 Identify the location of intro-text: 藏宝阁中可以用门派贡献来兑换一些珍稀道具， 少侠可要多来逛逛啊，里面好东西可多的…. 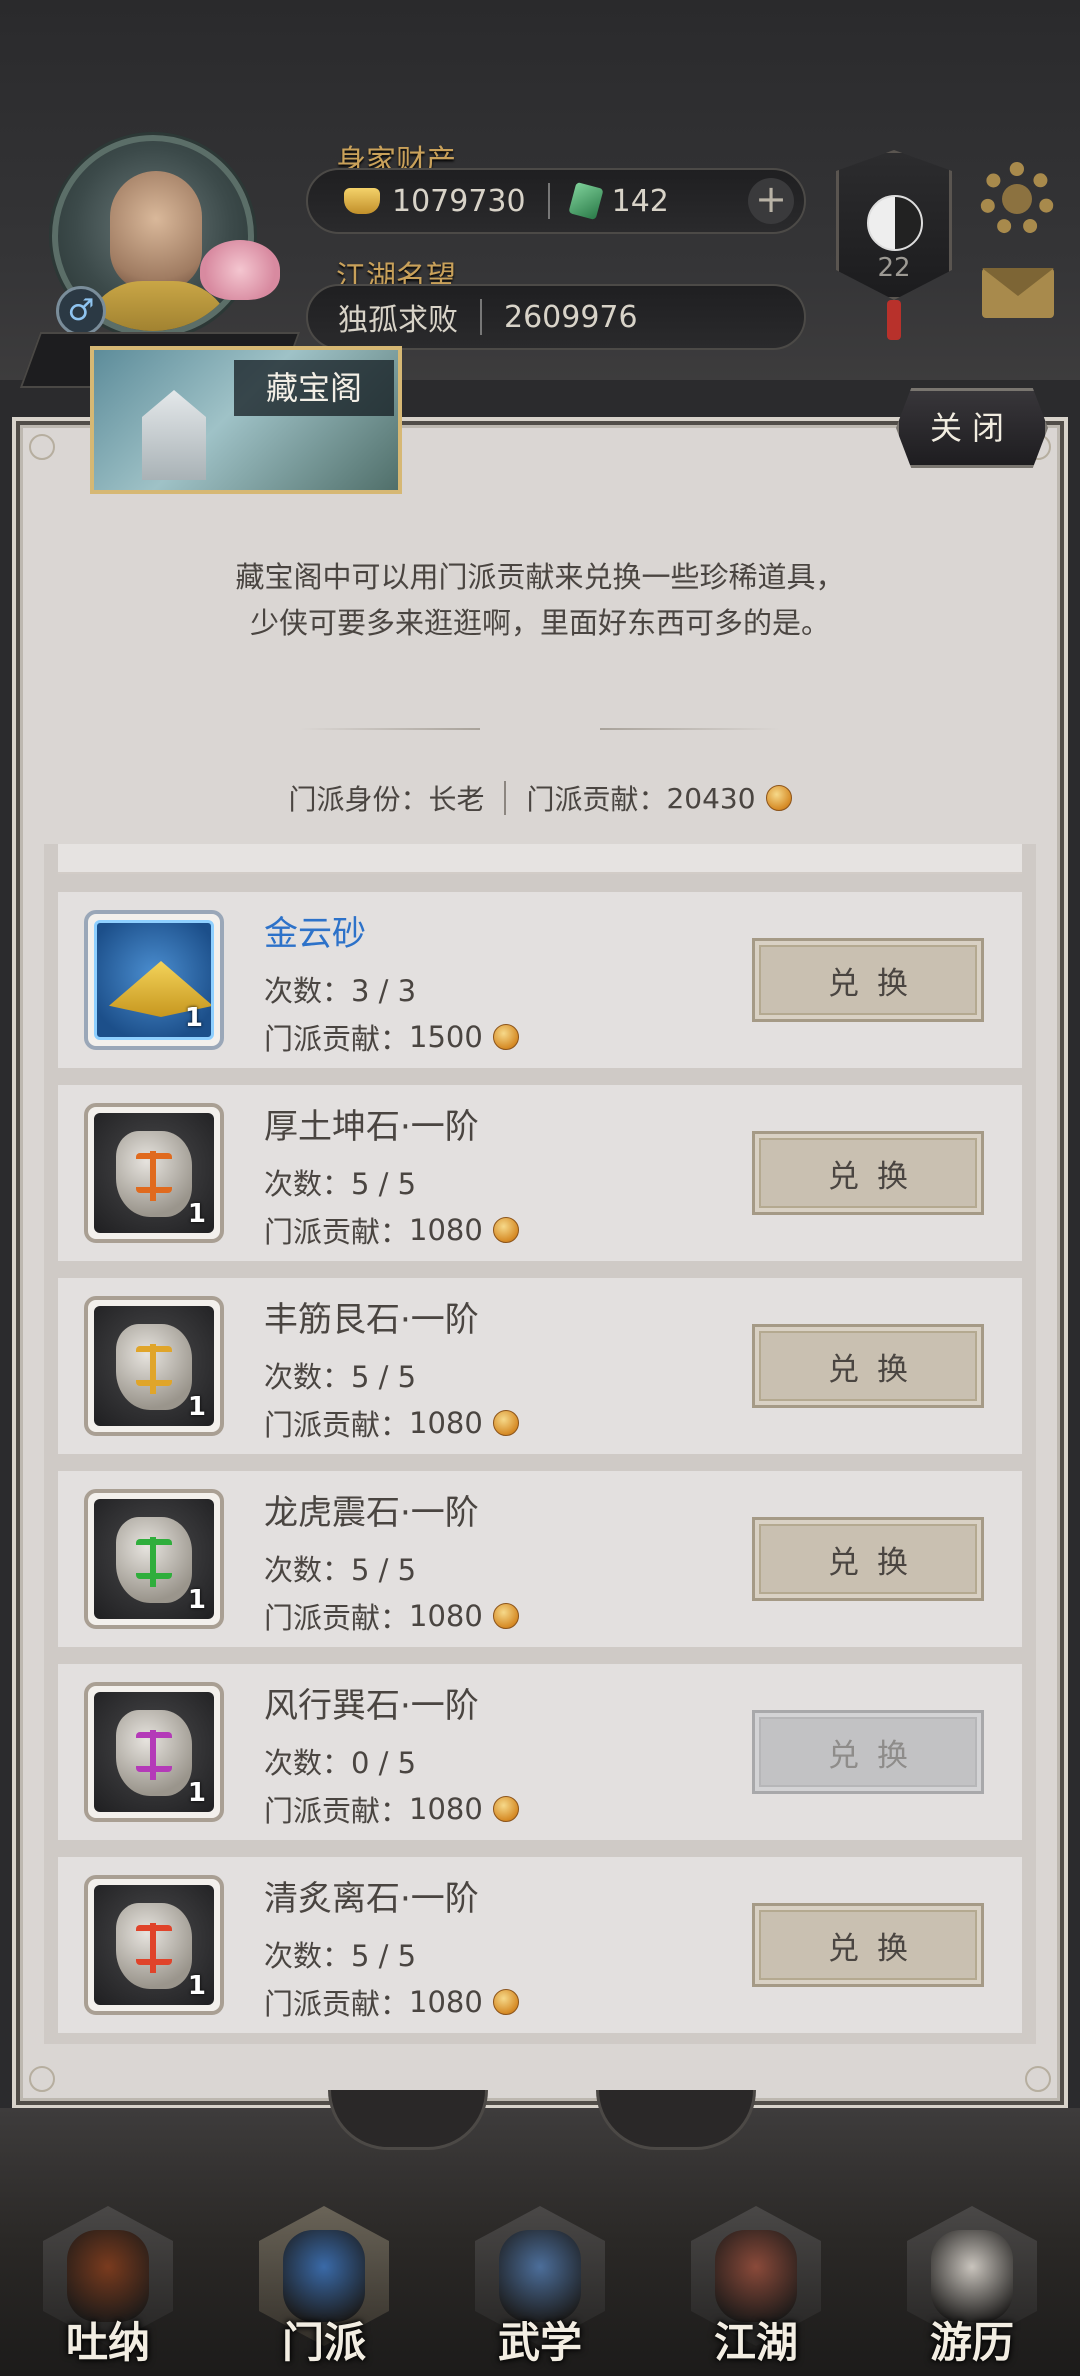
(540, 600).